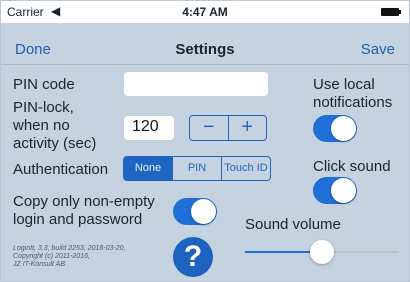 The height and width of the screenshot is (282, 410). What do you see at coordinates (41, 125) in the screenshot?
I see `pin-lock-label-line2: when no` at bounding box center [41, 125].